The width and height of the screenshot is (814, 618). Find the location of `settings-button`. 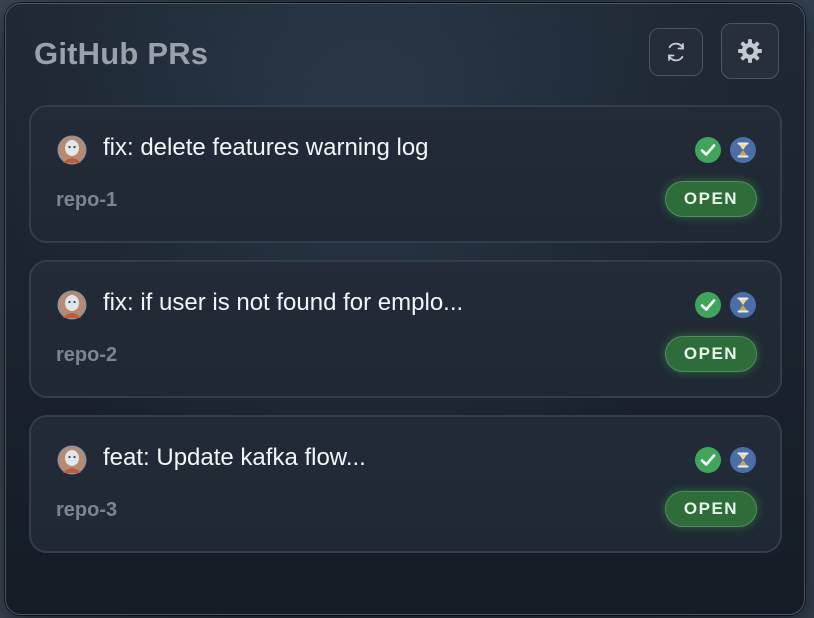

settings-button is located at coordinates (750, 51).